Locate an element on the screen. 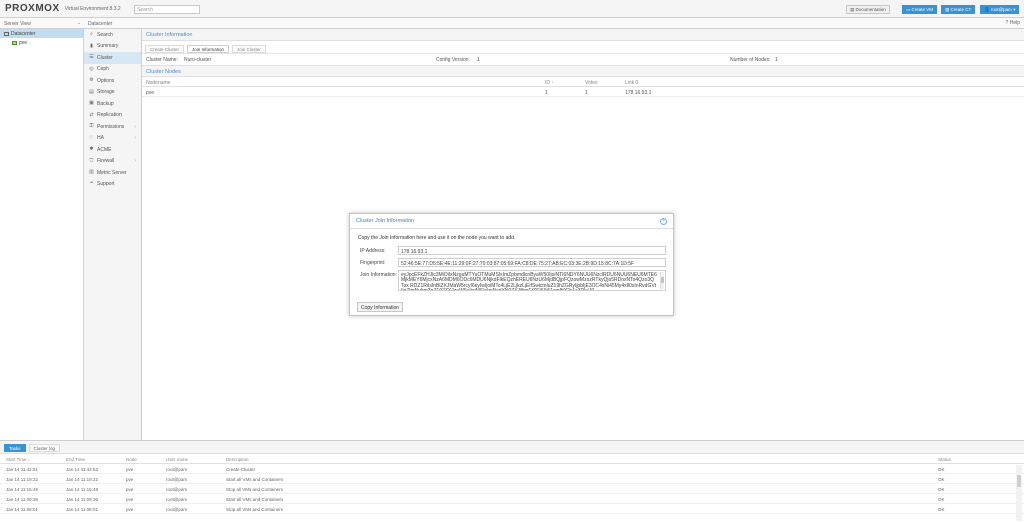 The height and width of the screenshot is (522, 1024). column-header-status: Status is located at coordinates (944, 459).